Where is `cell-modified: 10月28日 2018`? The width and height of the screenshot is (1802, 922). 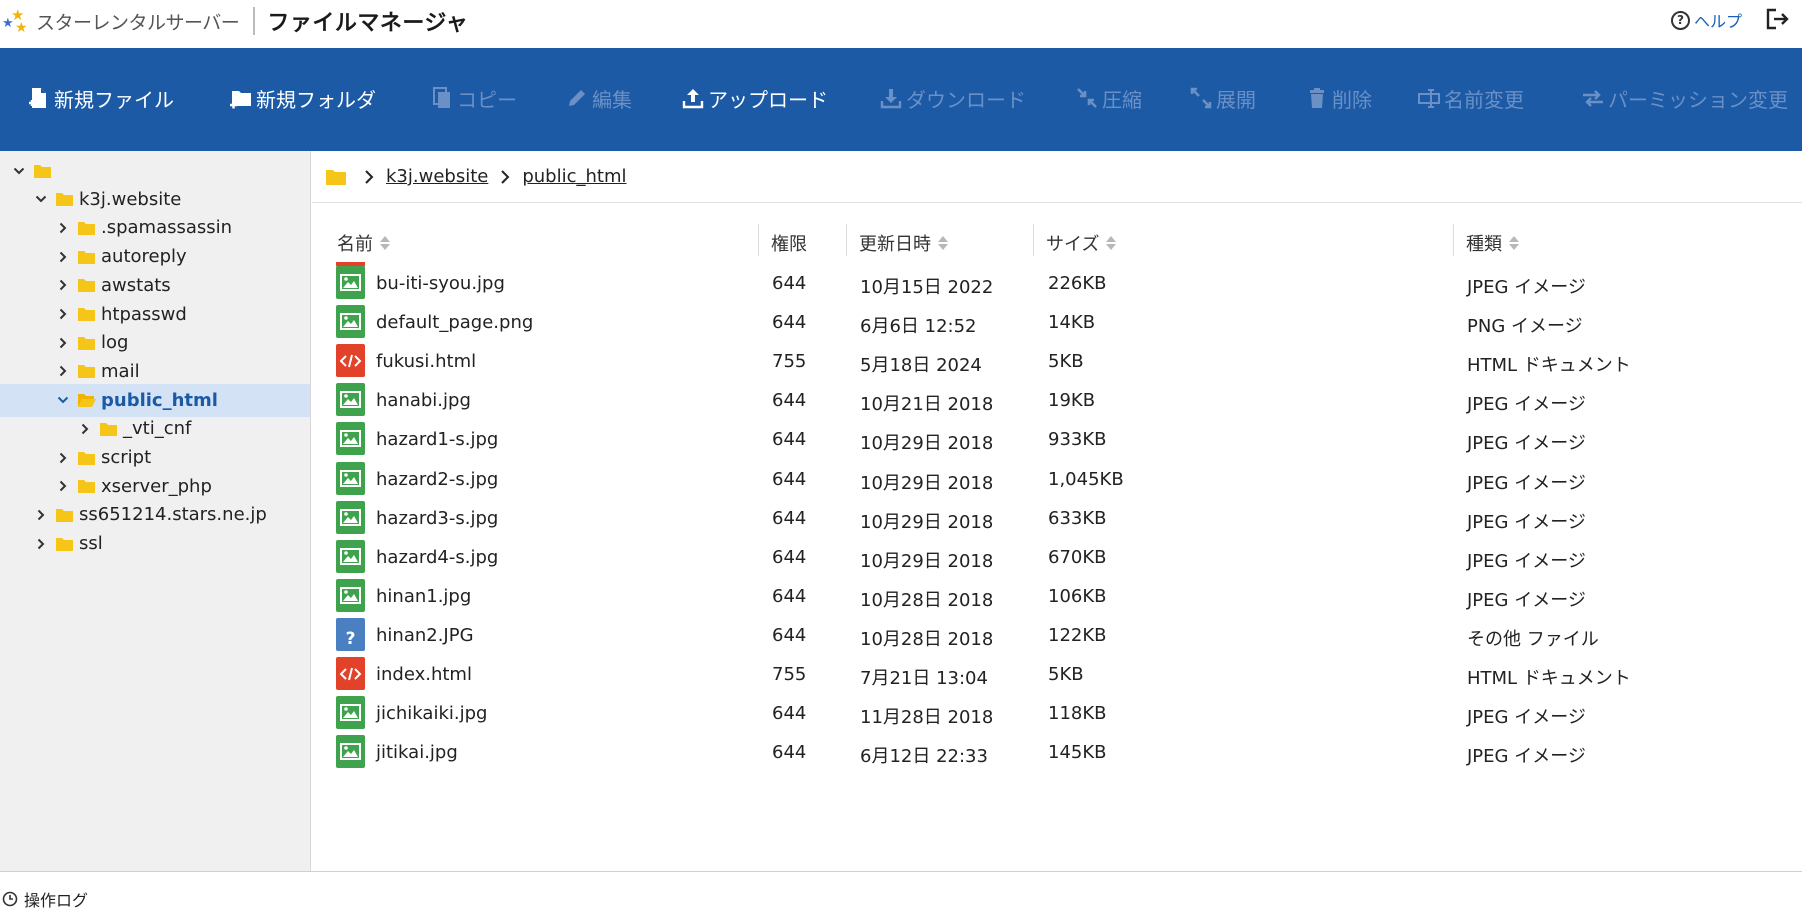 cell-modified: 10月28日 2018 is located at coordinates (927, 600).